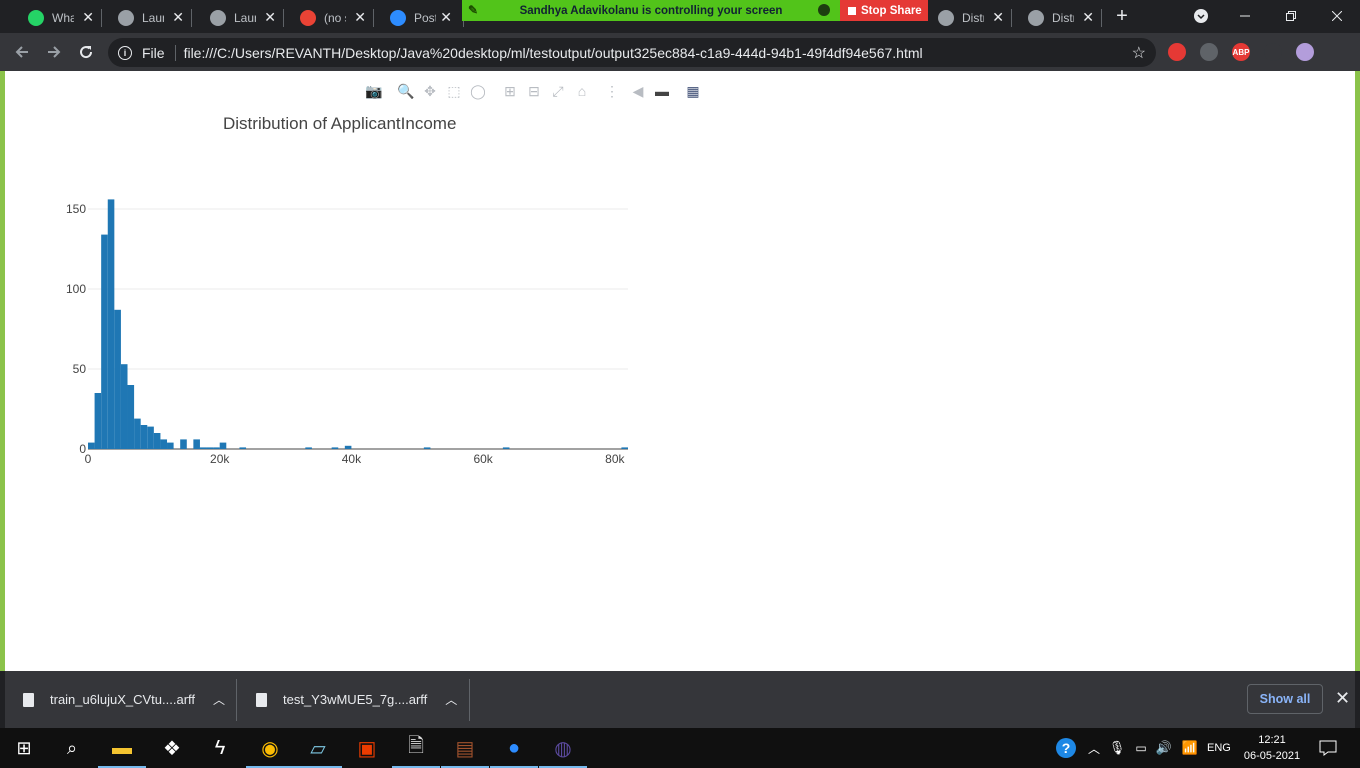 This screenshot has width=1360, height=768. I want to click on language-indicator: ENG, so click(1219, 748).